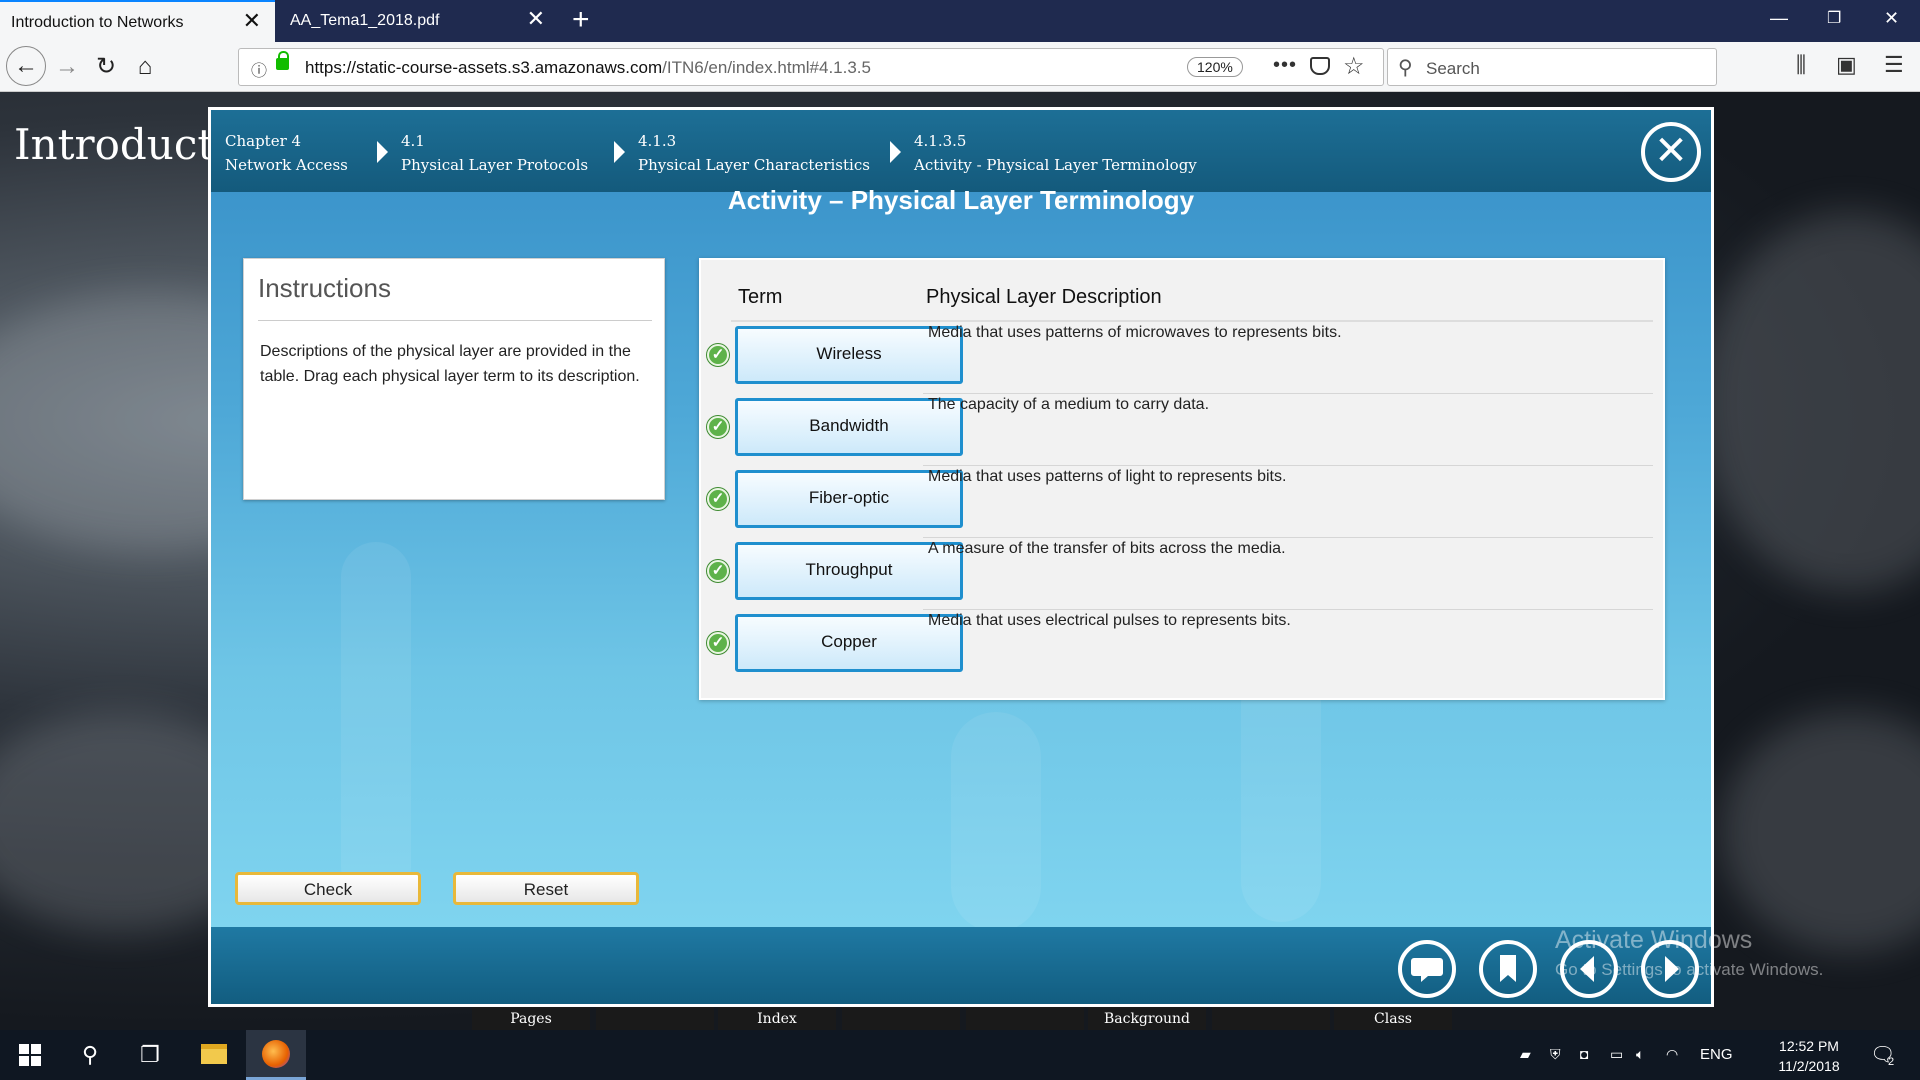 This screenshot has width=1920, height=1080. I want to click on tab-pdf: AA_Tema1_2018.pdf ✕, so click(419, 21).